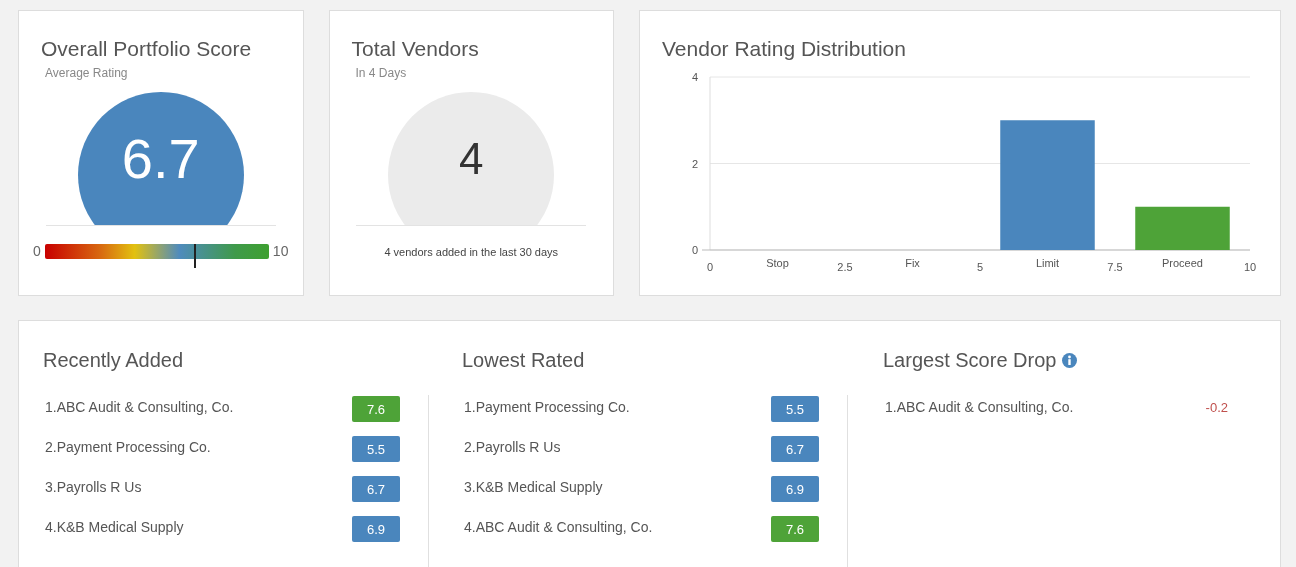  Describe the element at coordinates (471, 158) in the screenshot. I see `vendor-count: 4` at that location.